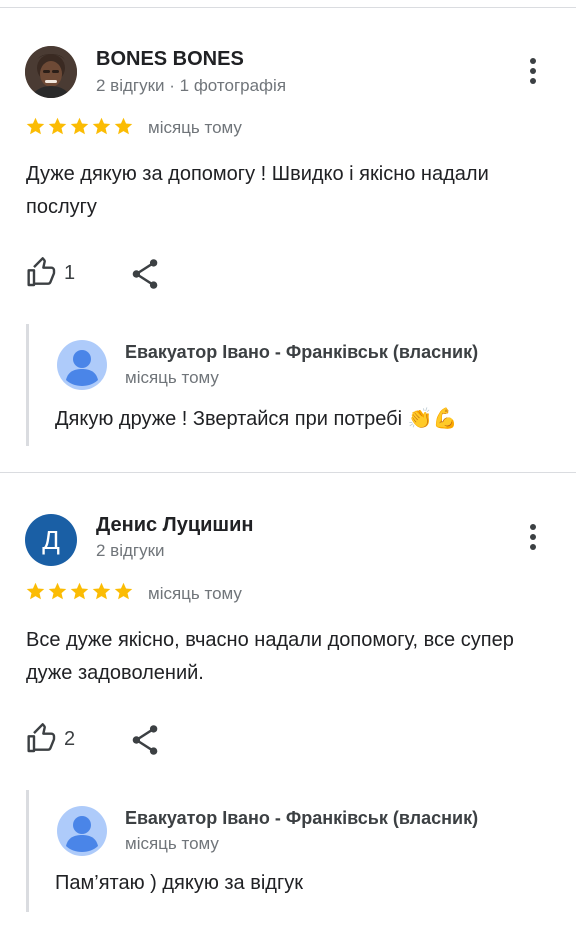  Describe the element at coordinates (70, 738) in the screenshot. I see `like-count: 2` at that location.